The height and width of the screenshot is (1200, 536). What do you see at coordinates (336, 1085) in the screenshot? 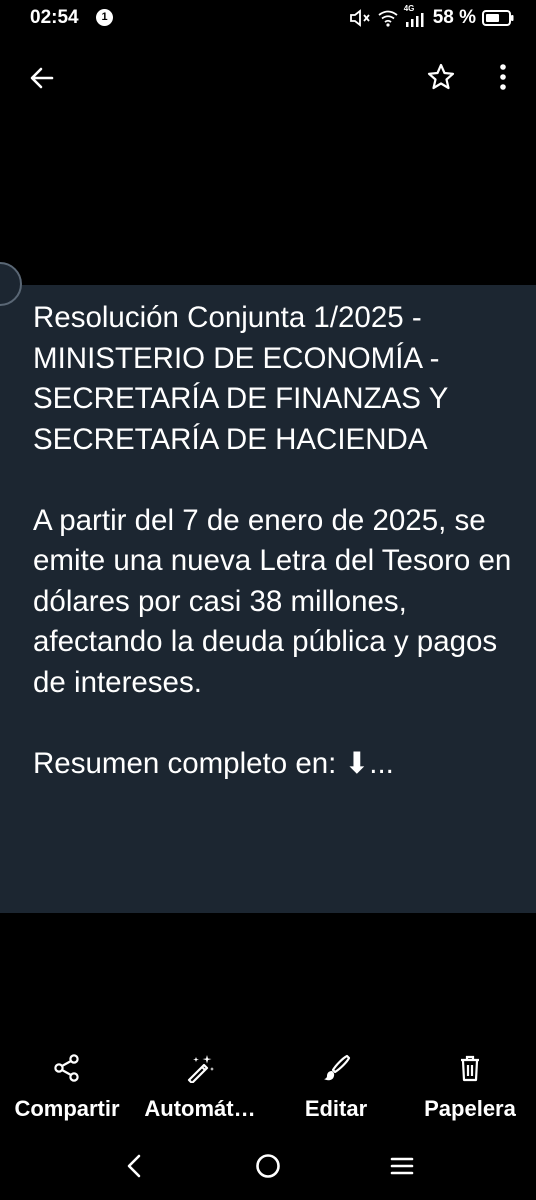
I see `edit-button: Editar` at bounding box center [336, 1085].